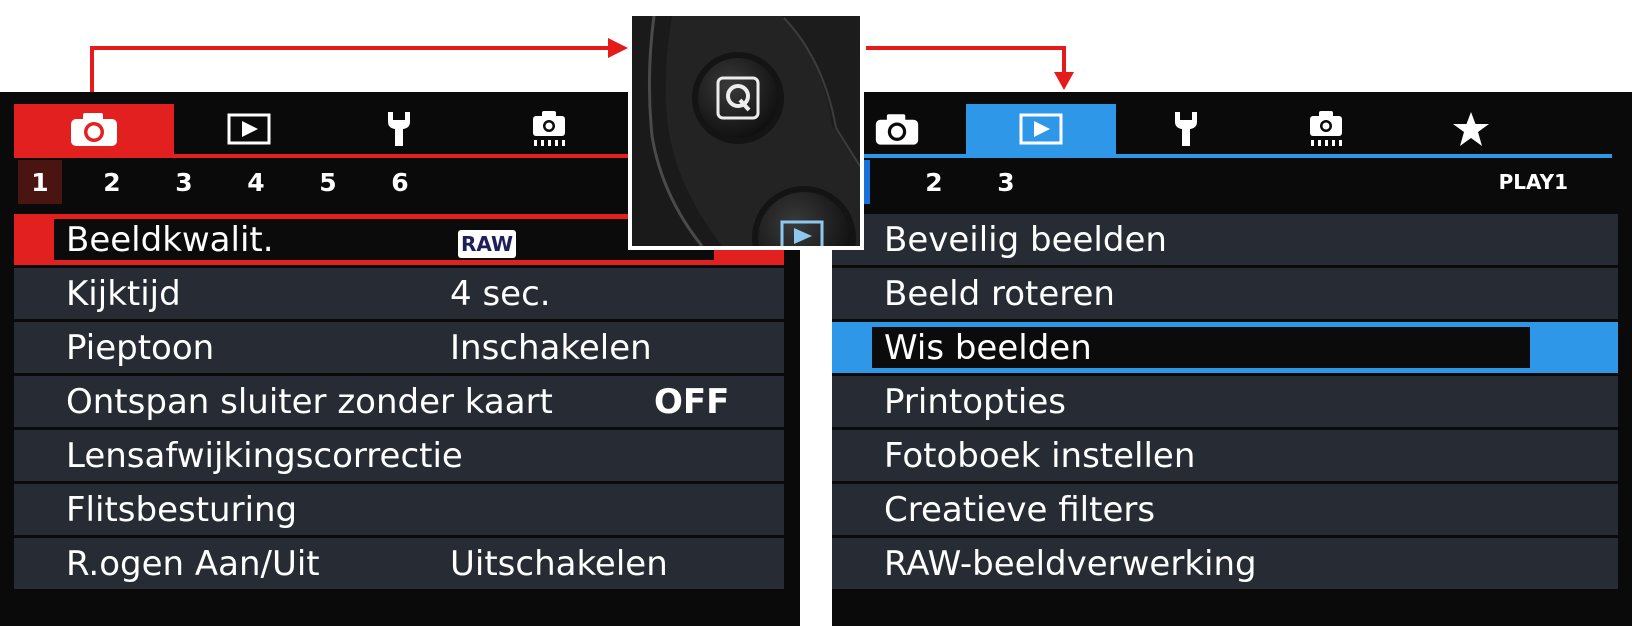 This screenshot has height=626, width=1632. Describe the element at coordinates (1225, 509) in the screenshot. I see `menu-item-creatieve-filters: Creatieve filters` at that location.